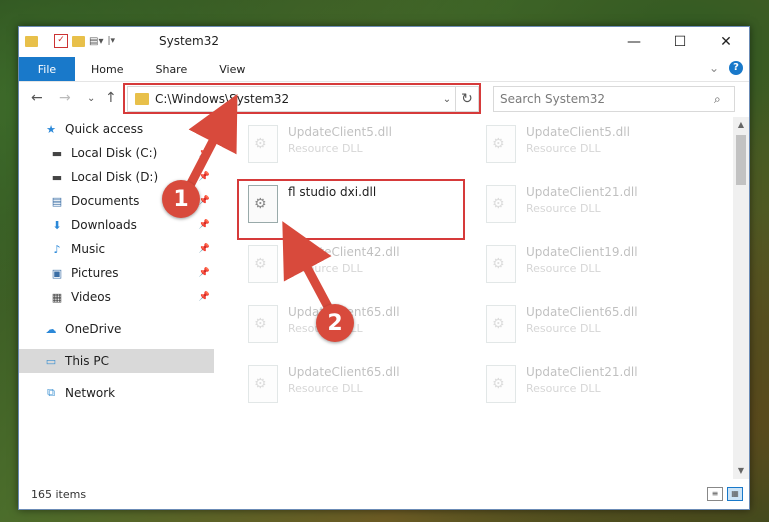 The image size is (769, 522). What do you see at coordinates (111, 98) in the screenshot?
I see `up-button: ↑` at bounding box center [111, 98].